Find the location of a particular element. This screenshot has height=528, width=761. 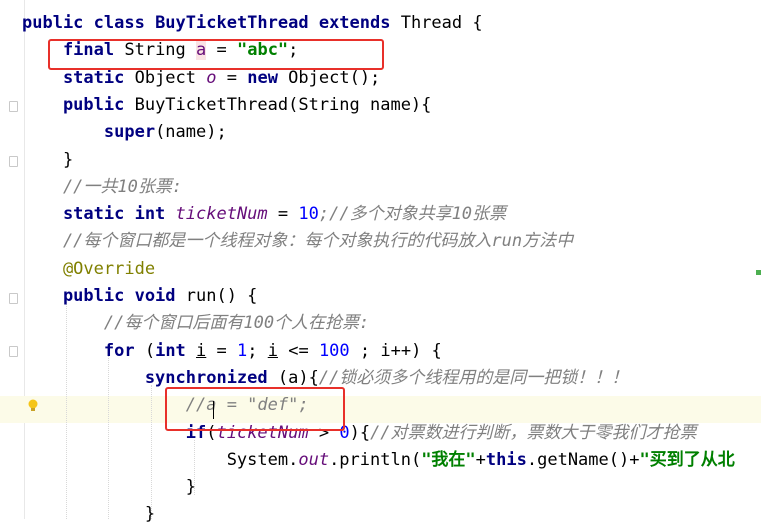

code-line: static int ticketNum = 10;//多个对象共享10张票 is located at coordinates (264, 214).